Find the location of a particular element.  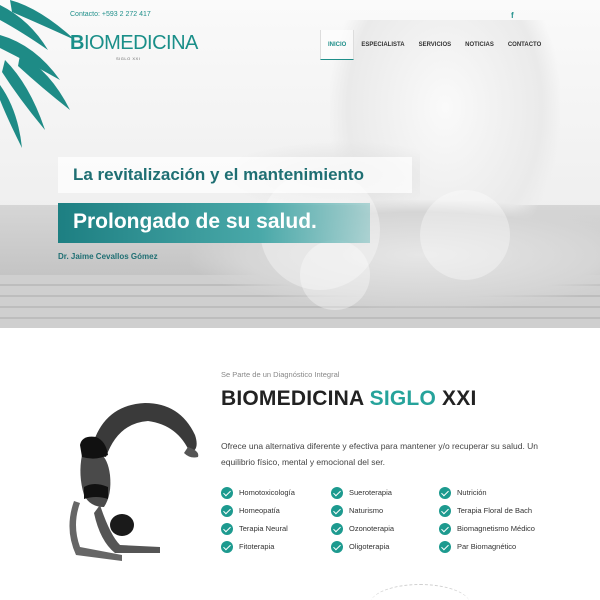

logo-text: IOMEDICINA is located at coordinates (140, 43).